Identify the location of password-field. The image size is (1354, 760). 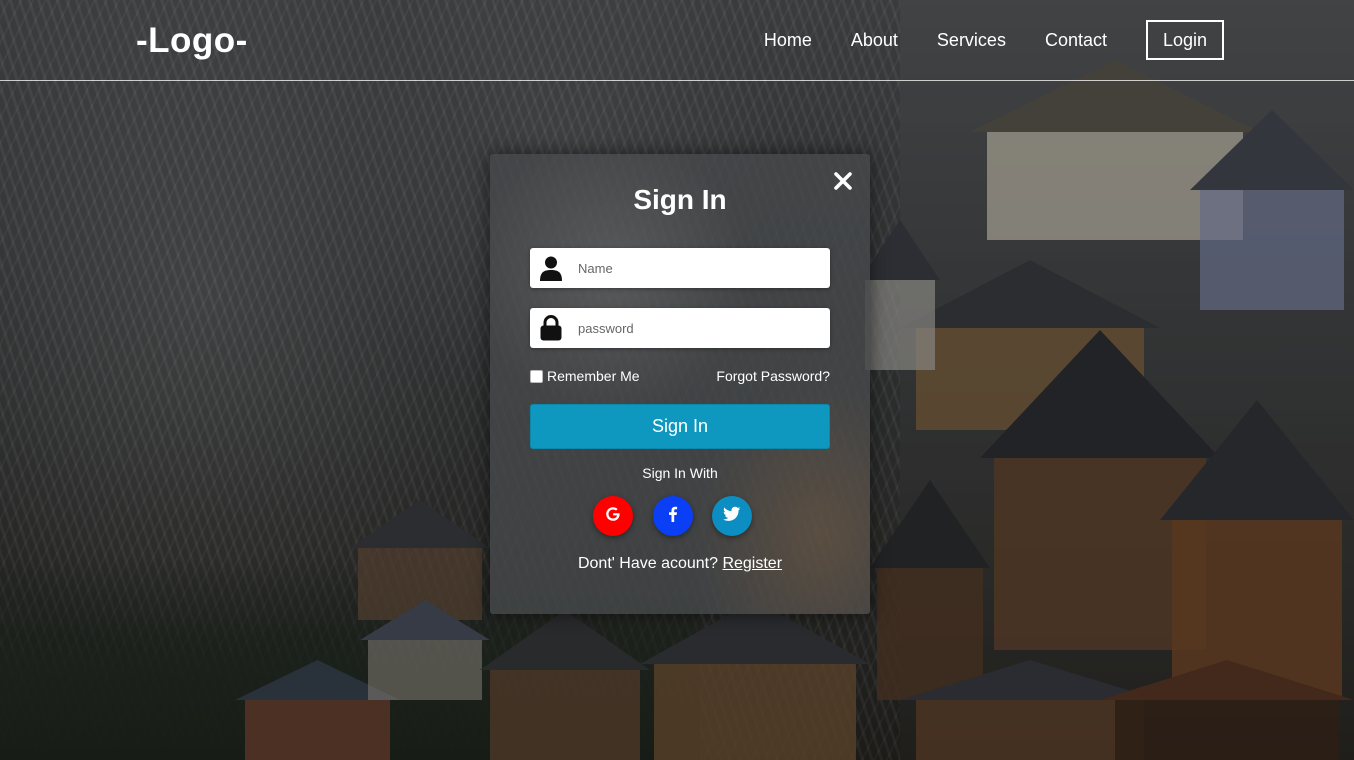
(680, 328).